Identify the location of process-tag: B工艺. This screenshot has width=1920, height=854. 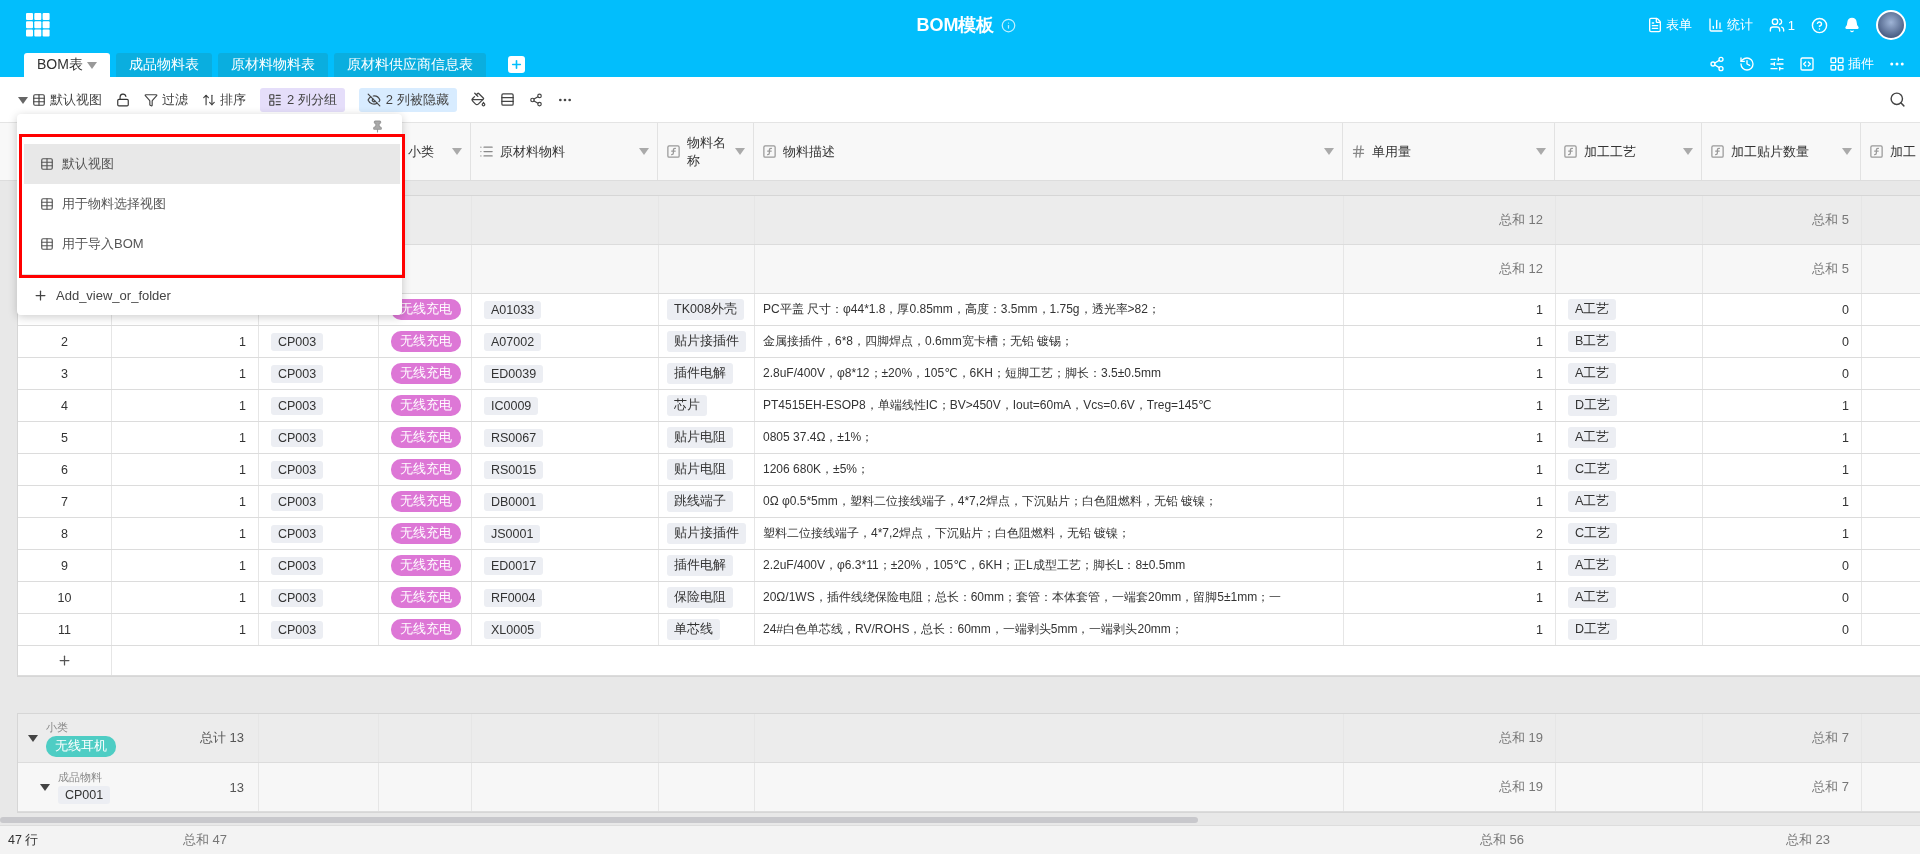
(1592, 341).